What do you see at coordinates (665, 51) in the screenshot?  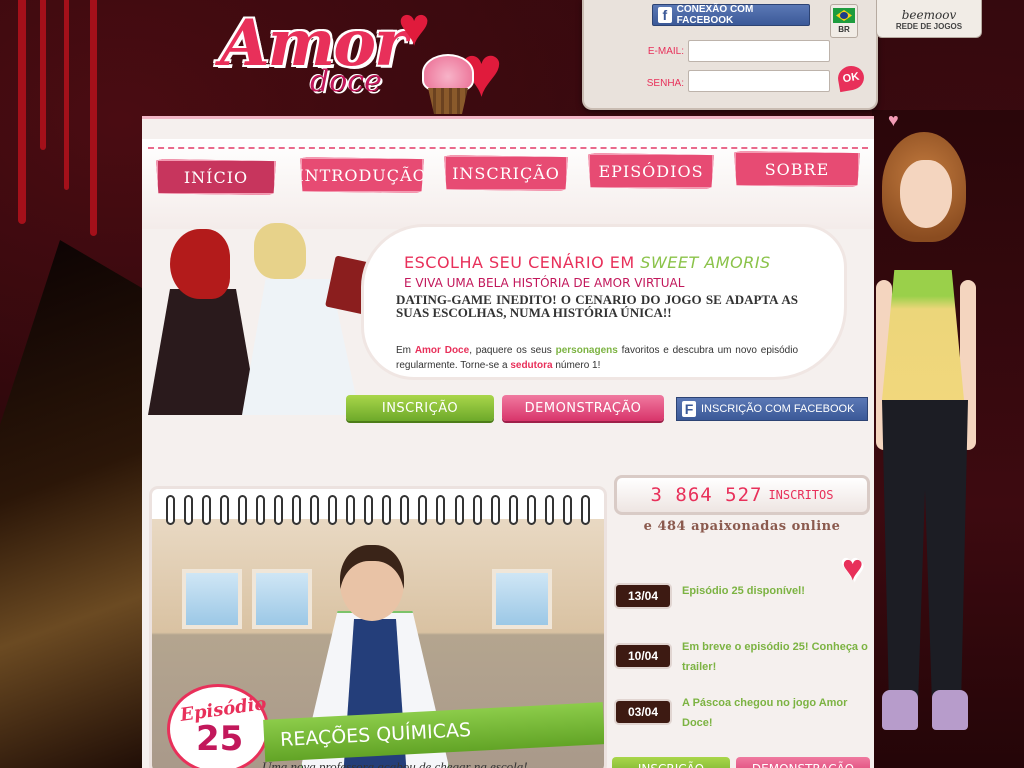 I see `email-label: E-MAIL:` at bounding box center [665, 51].